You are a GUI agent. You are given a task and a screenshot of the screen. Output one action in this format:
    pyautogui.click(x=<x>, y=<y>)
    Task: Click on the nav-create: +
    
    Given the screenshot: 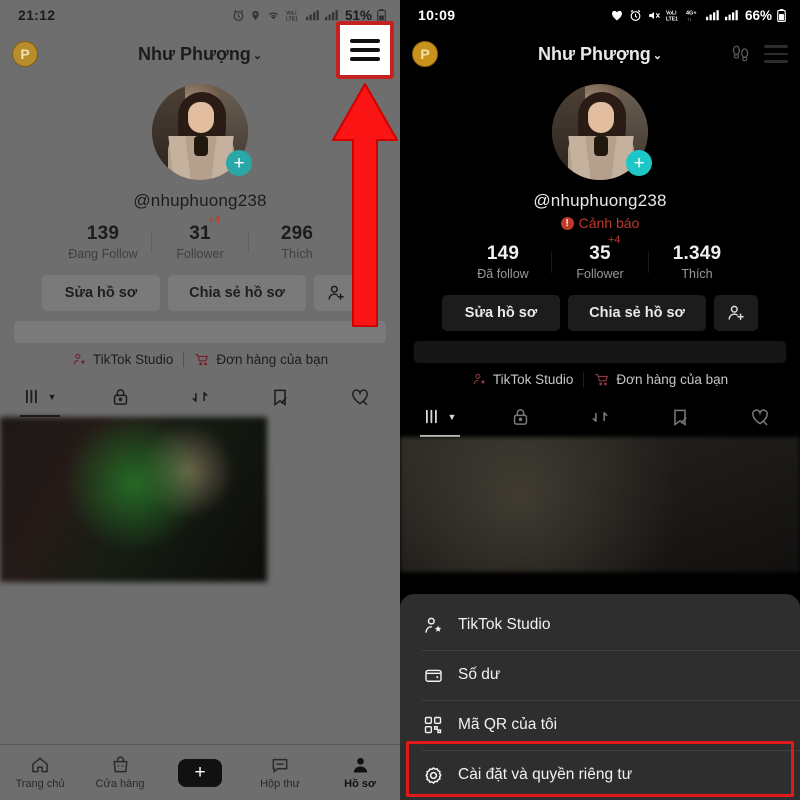 What is the action you would take?
    pyautogui.click(x=200, y=772)
    